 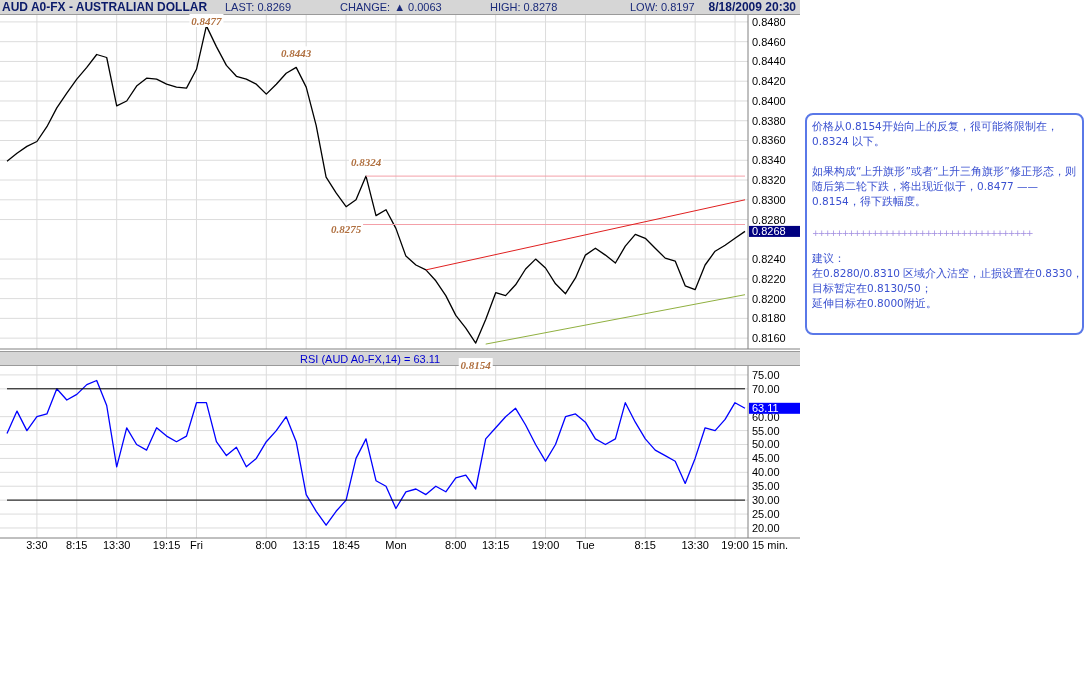 I want to click on axis-label: 0.8200, so click(x=769, y=298).